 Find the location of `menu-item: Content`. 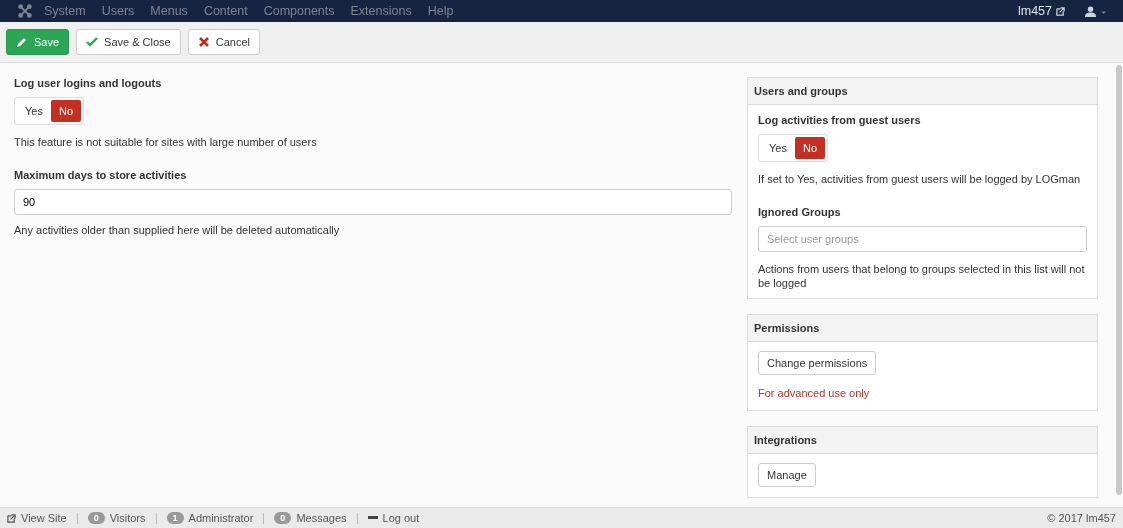

menu-item: Content is located at coordinates (225, 11).